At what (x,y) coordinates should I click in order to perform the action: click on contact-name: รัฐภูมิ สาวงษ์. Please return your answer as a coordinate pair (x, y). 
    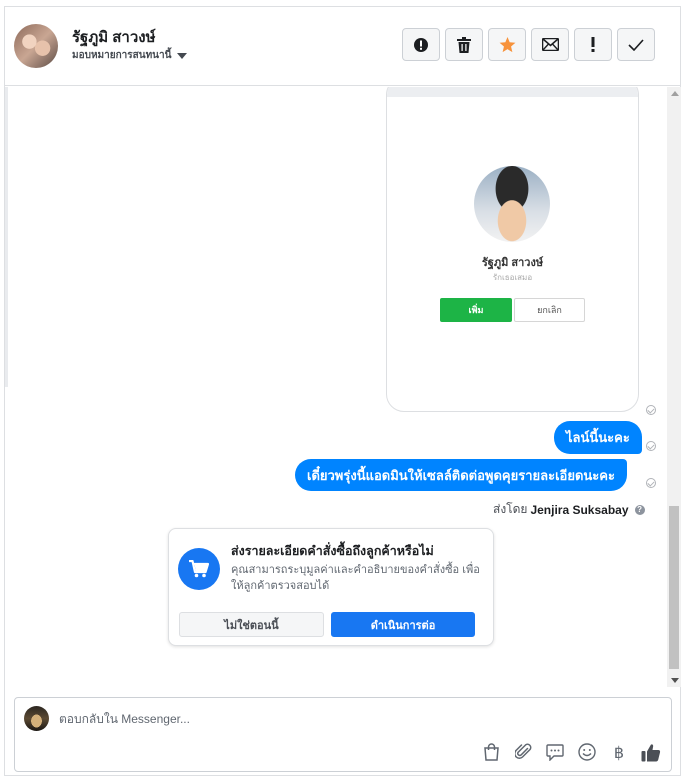
    Looking at the image, I should click on (114, 37).